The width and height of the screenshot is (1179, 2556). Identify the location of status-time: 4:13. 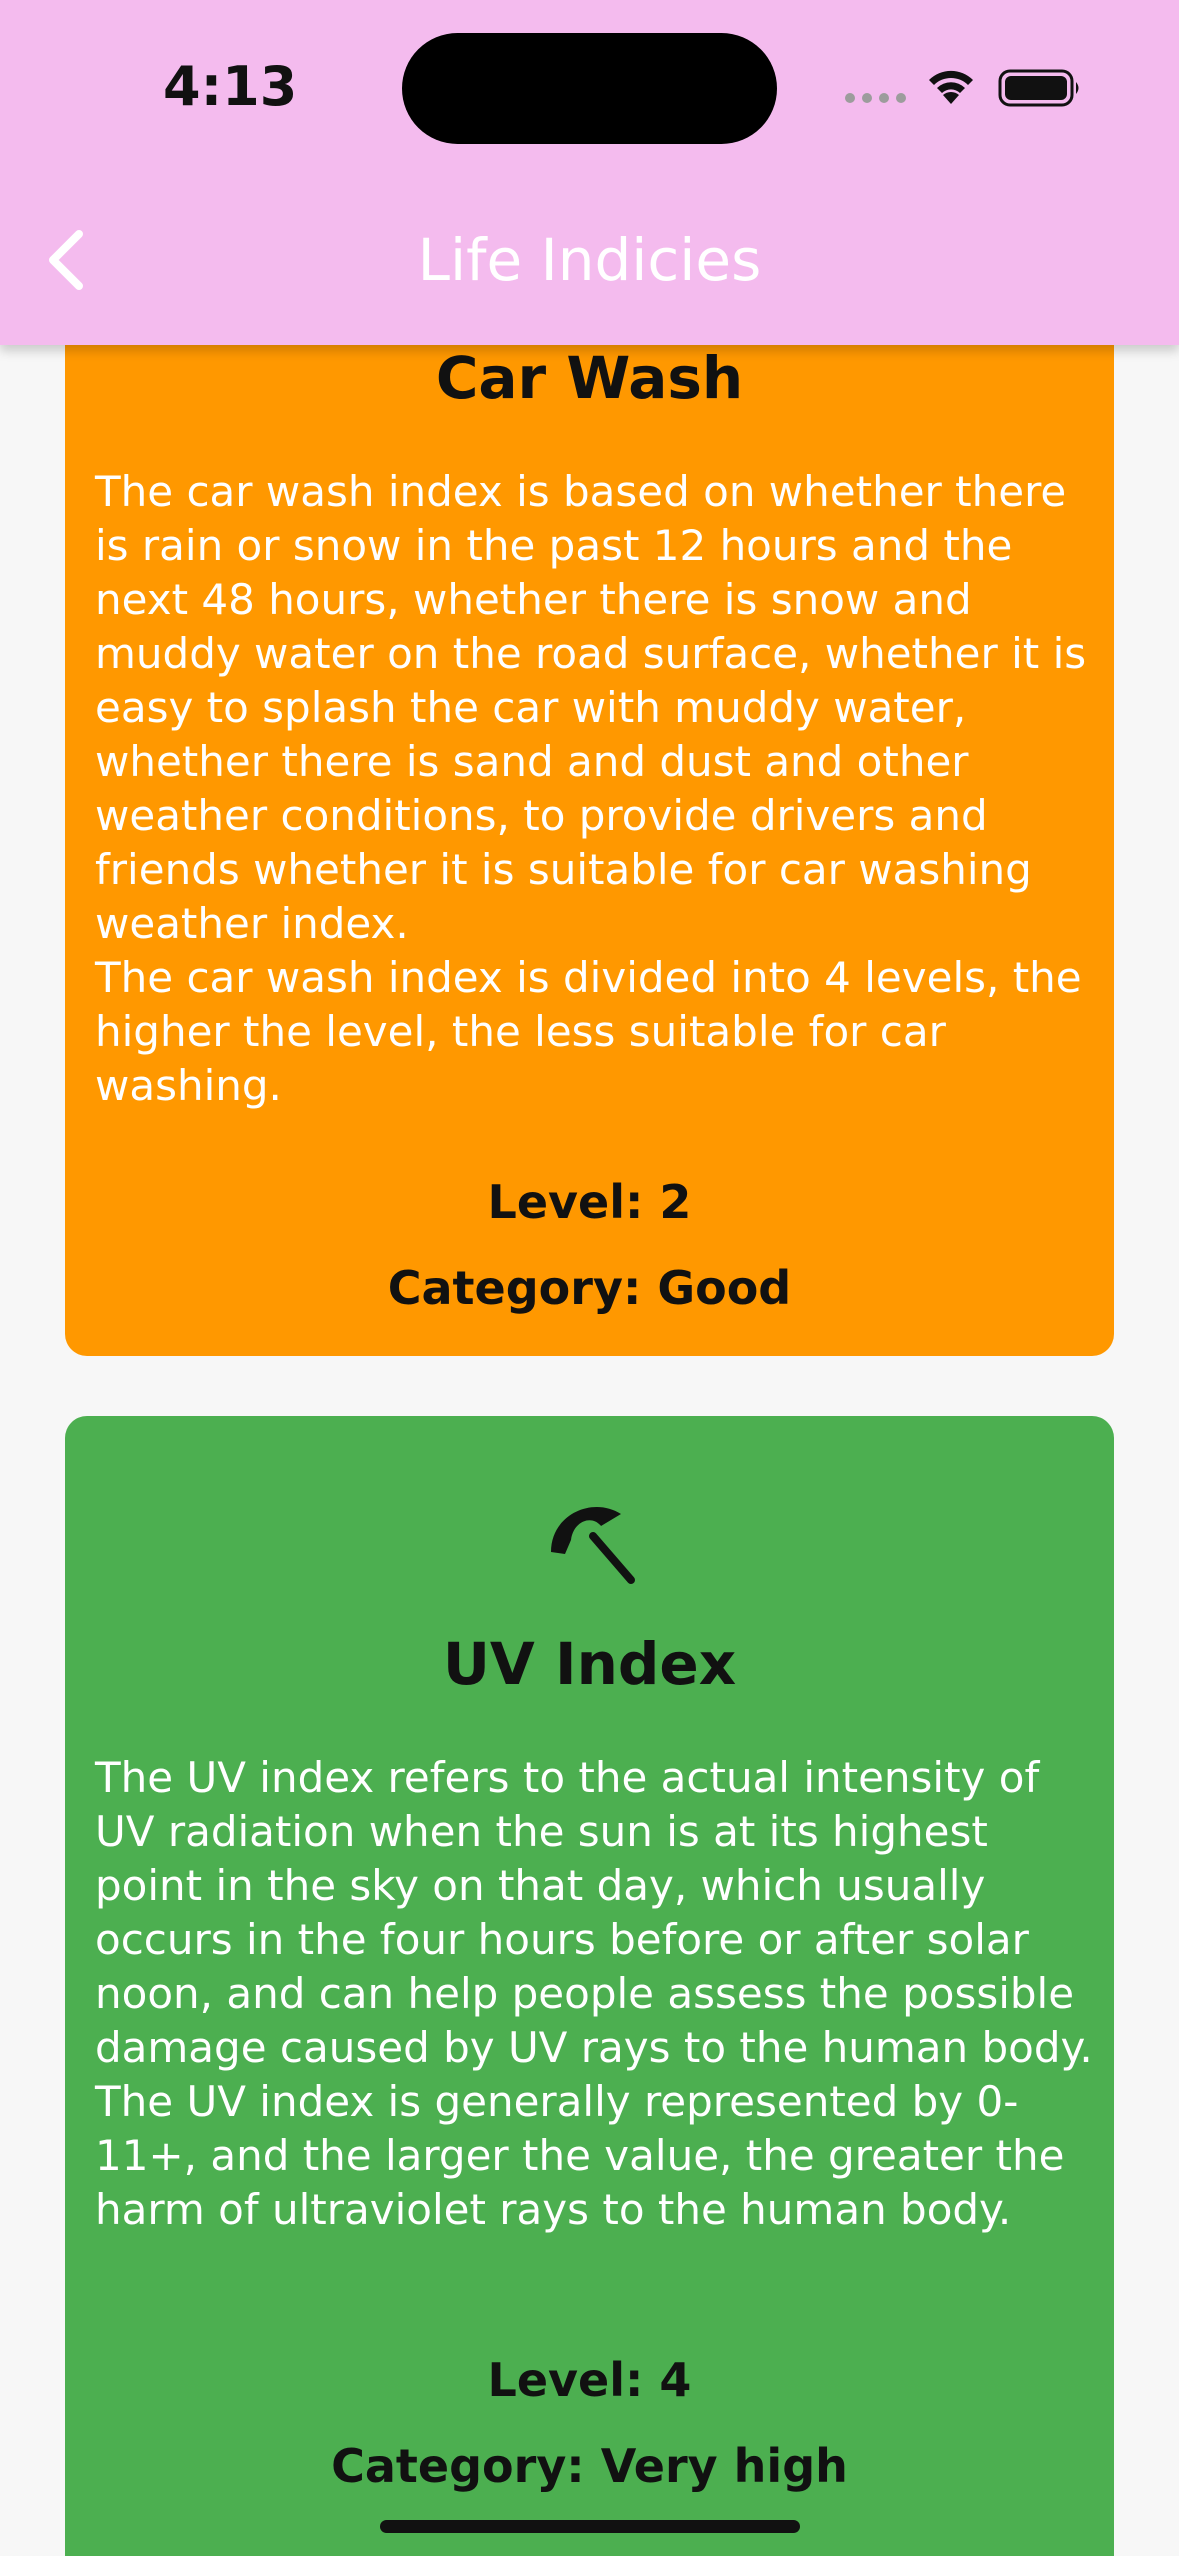
(230, 86).